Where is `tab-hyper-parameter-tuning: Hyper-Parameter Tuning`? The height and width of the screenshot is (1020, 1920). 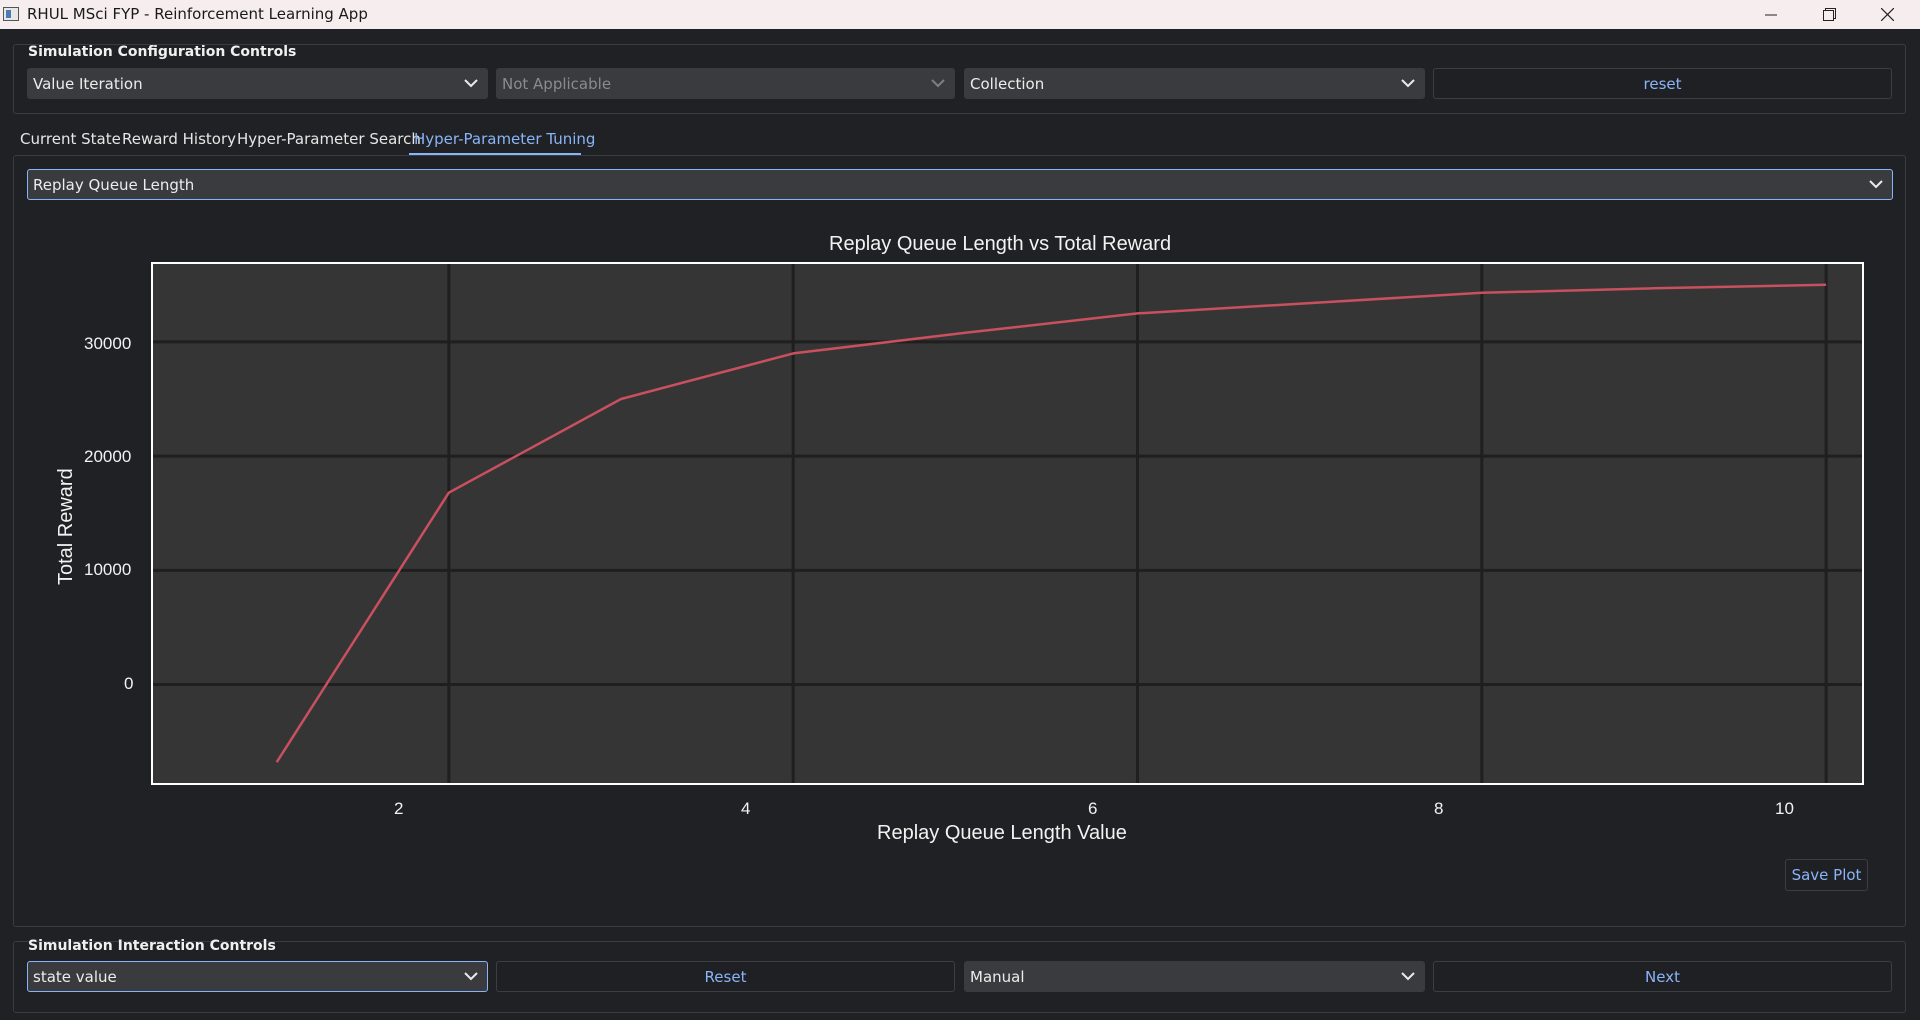
tab-hyper-parameter-tuning: Hyper-Parameter Tuning is located at coordinates (504, 139).